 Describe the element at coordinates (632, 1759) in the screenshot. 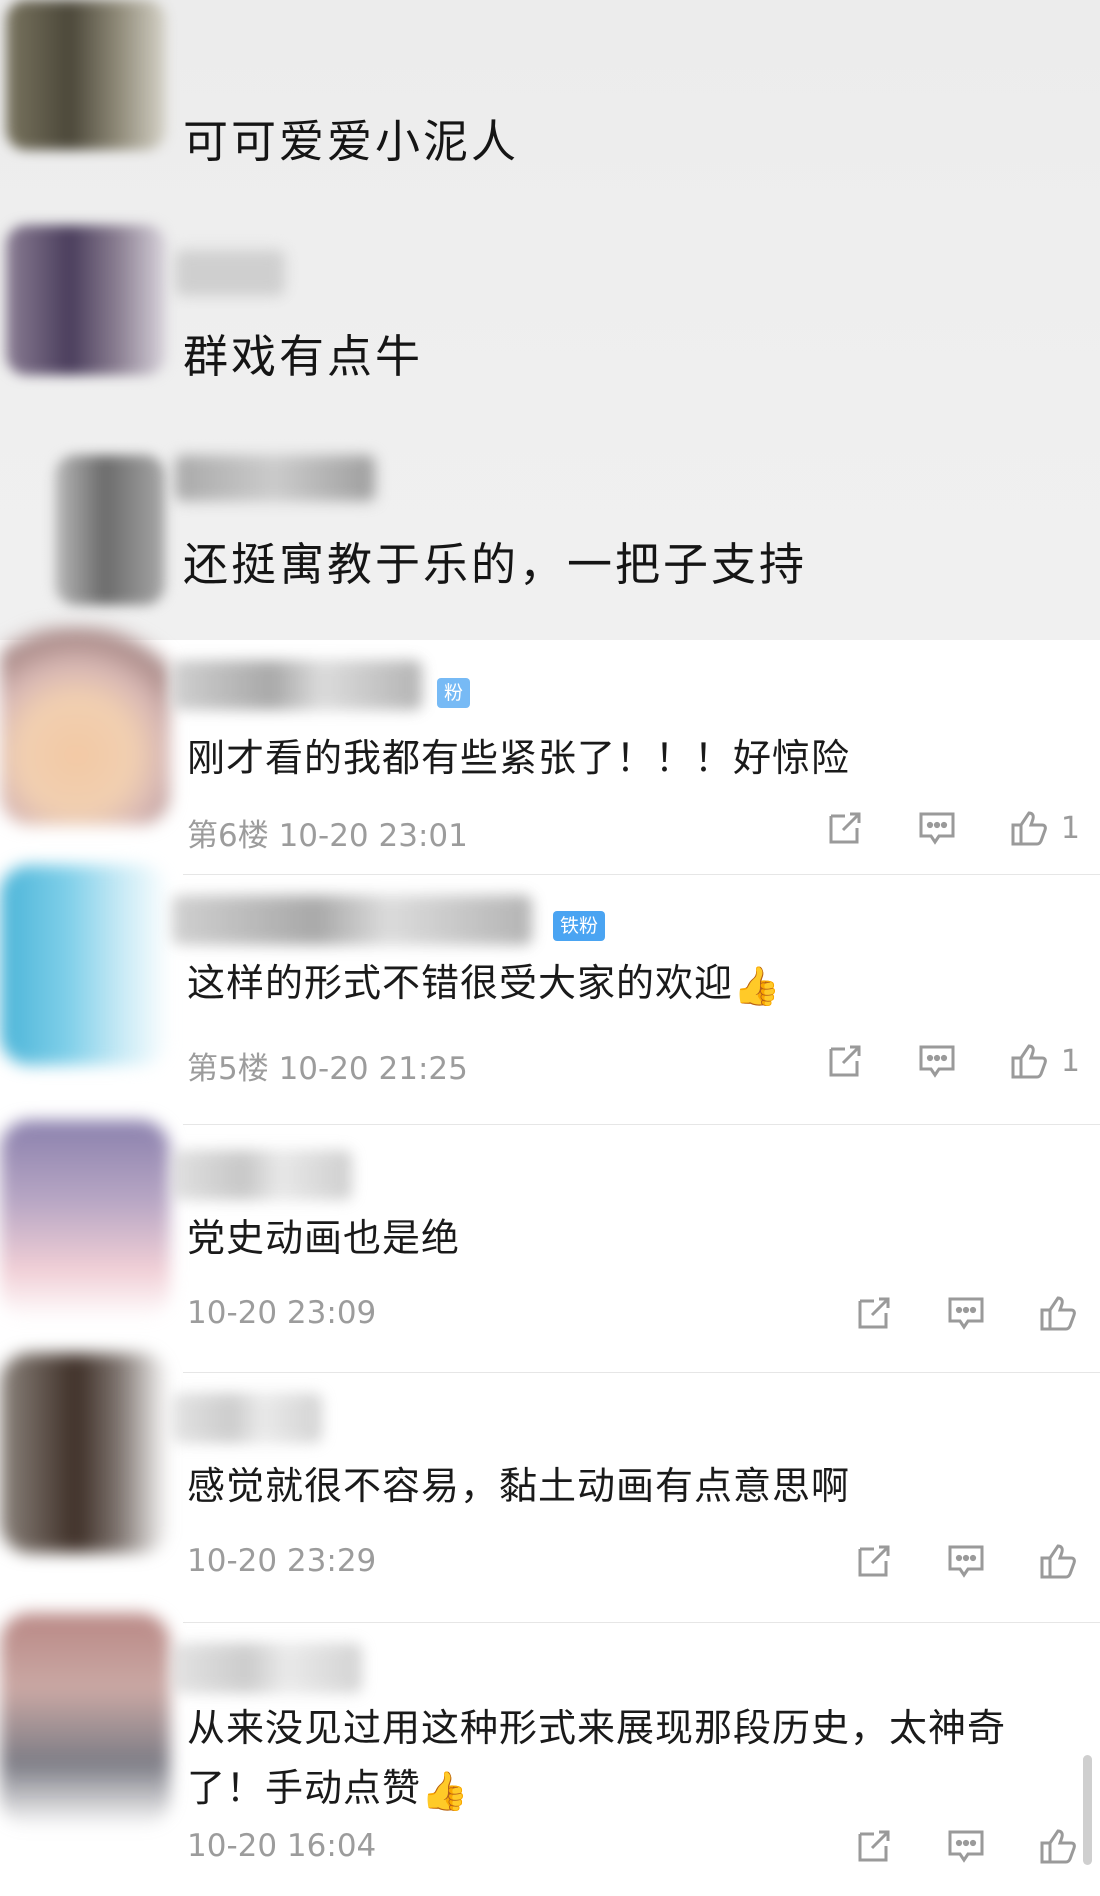

I see `comment-text: 从来没见过用这种形式来展现那段历史，太神奇了！手动点赞👍` at that location.